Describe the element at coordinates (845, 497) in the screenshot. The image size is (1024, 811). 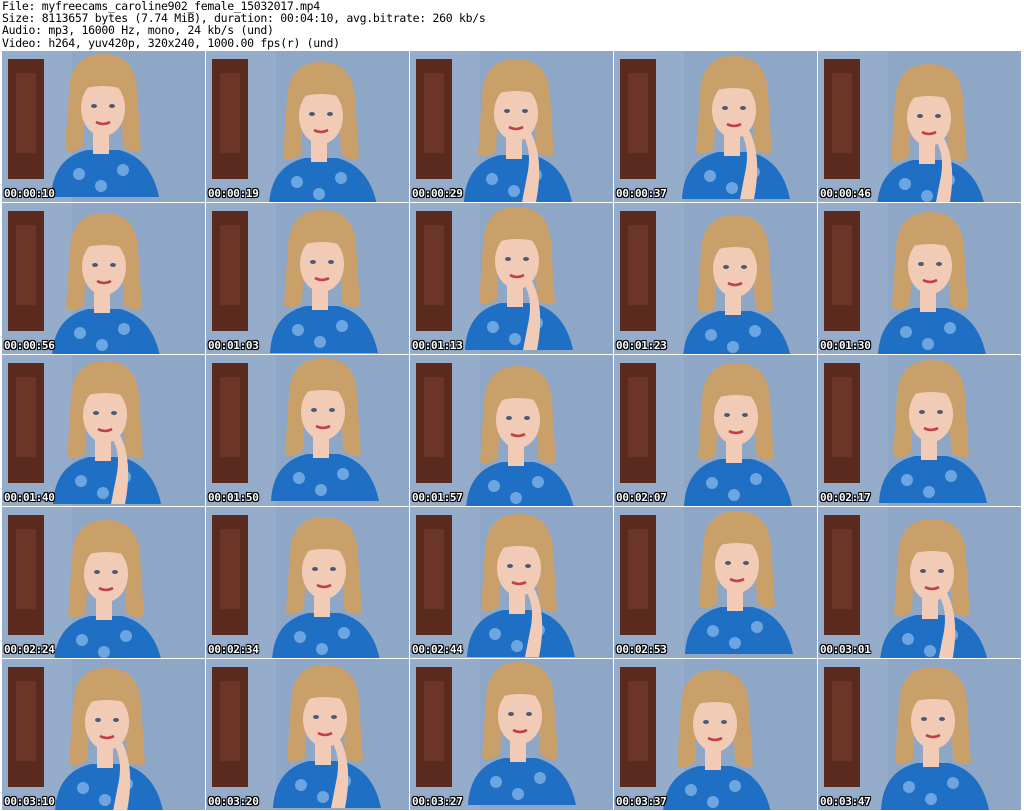
I see `thumbnail-timestamp: 00:02:17` at that location.